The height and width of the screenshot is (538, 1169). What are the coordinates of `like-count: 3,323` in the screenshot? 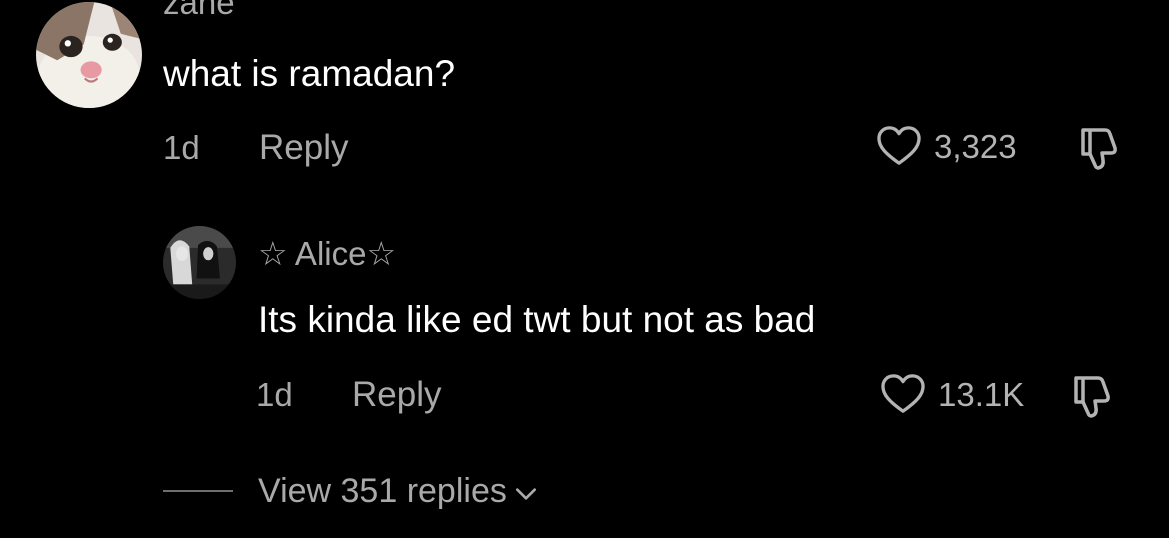 It's located at (975, 146).